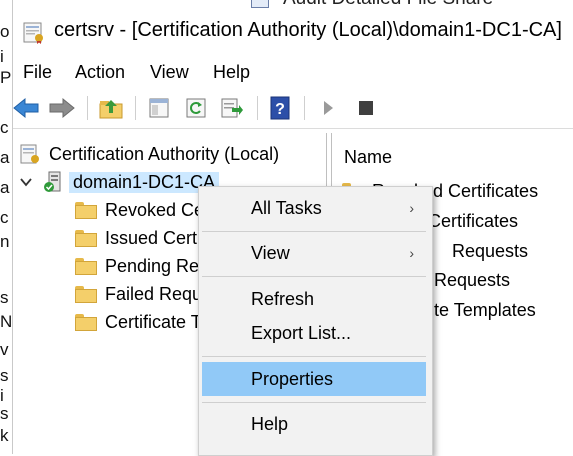 This screenshot has height=456, width=573. I want to click on bg-letter: v, so click(4, 349).